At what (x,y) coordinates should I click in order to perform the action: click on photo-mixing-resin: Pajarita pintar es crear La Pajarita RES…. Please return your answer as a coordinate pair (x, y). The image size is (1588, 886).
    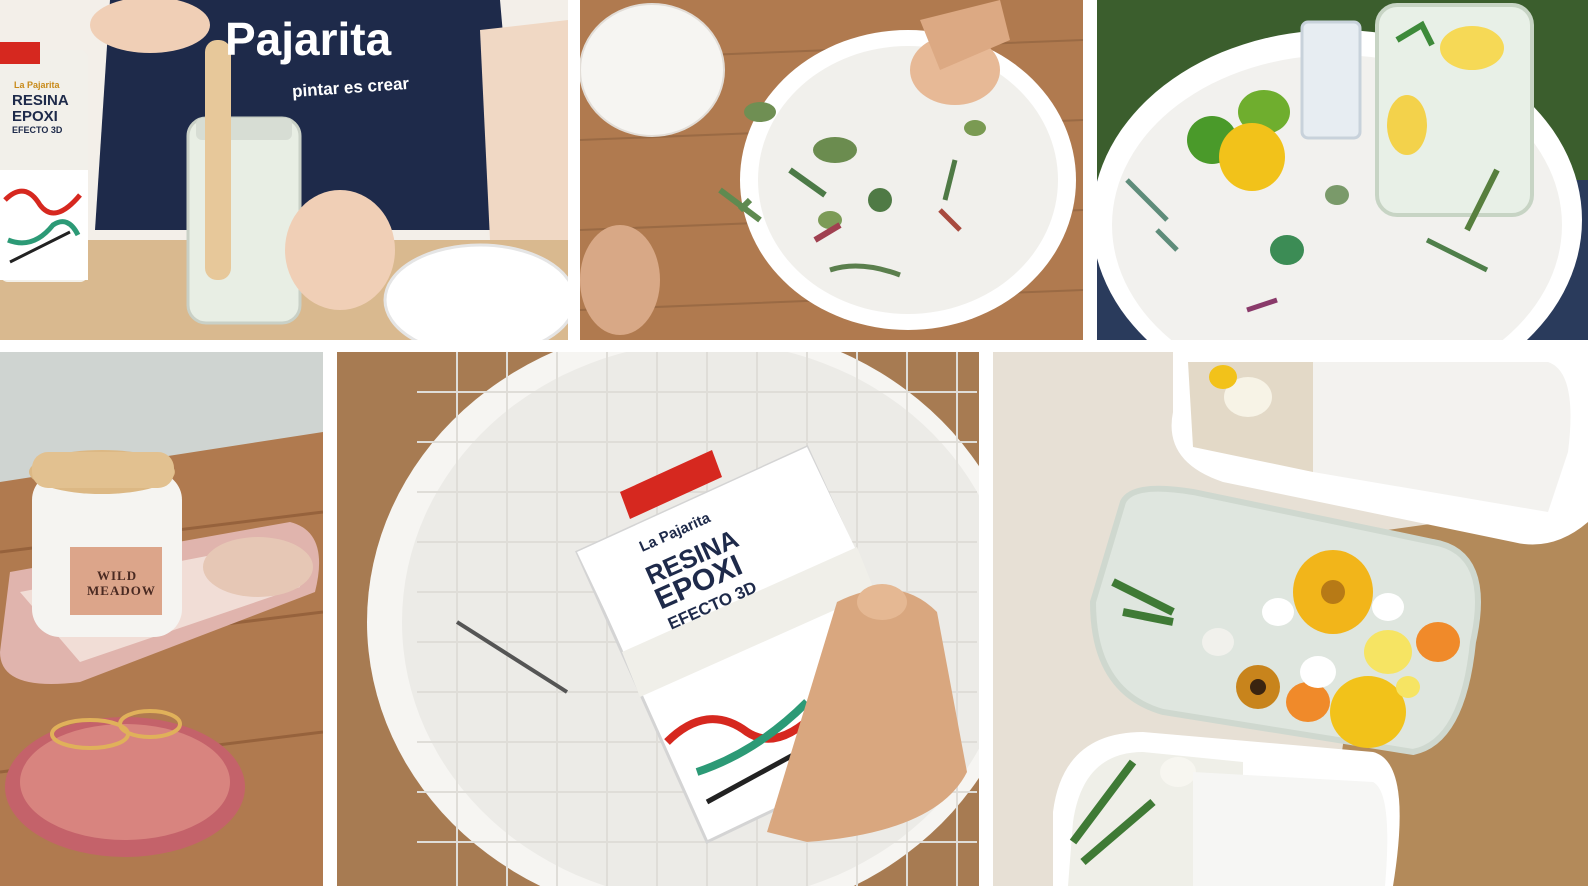
    Looking at the image, I should click on (284, 170).